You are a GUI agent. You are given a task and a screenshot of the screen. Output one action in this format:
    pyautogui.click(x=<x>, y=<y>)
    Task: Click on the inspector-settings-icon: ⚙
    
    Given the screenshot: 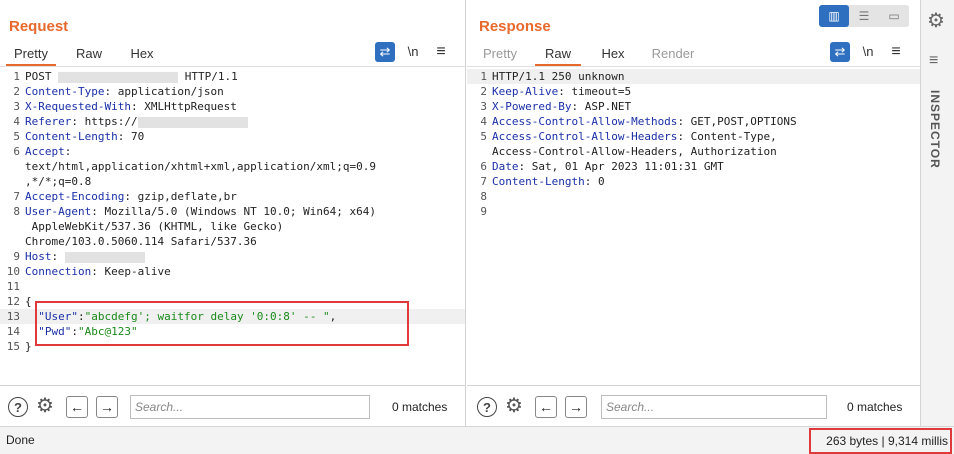 What is the action you would take?
    pyautogui.click(x=936, y=20)
    